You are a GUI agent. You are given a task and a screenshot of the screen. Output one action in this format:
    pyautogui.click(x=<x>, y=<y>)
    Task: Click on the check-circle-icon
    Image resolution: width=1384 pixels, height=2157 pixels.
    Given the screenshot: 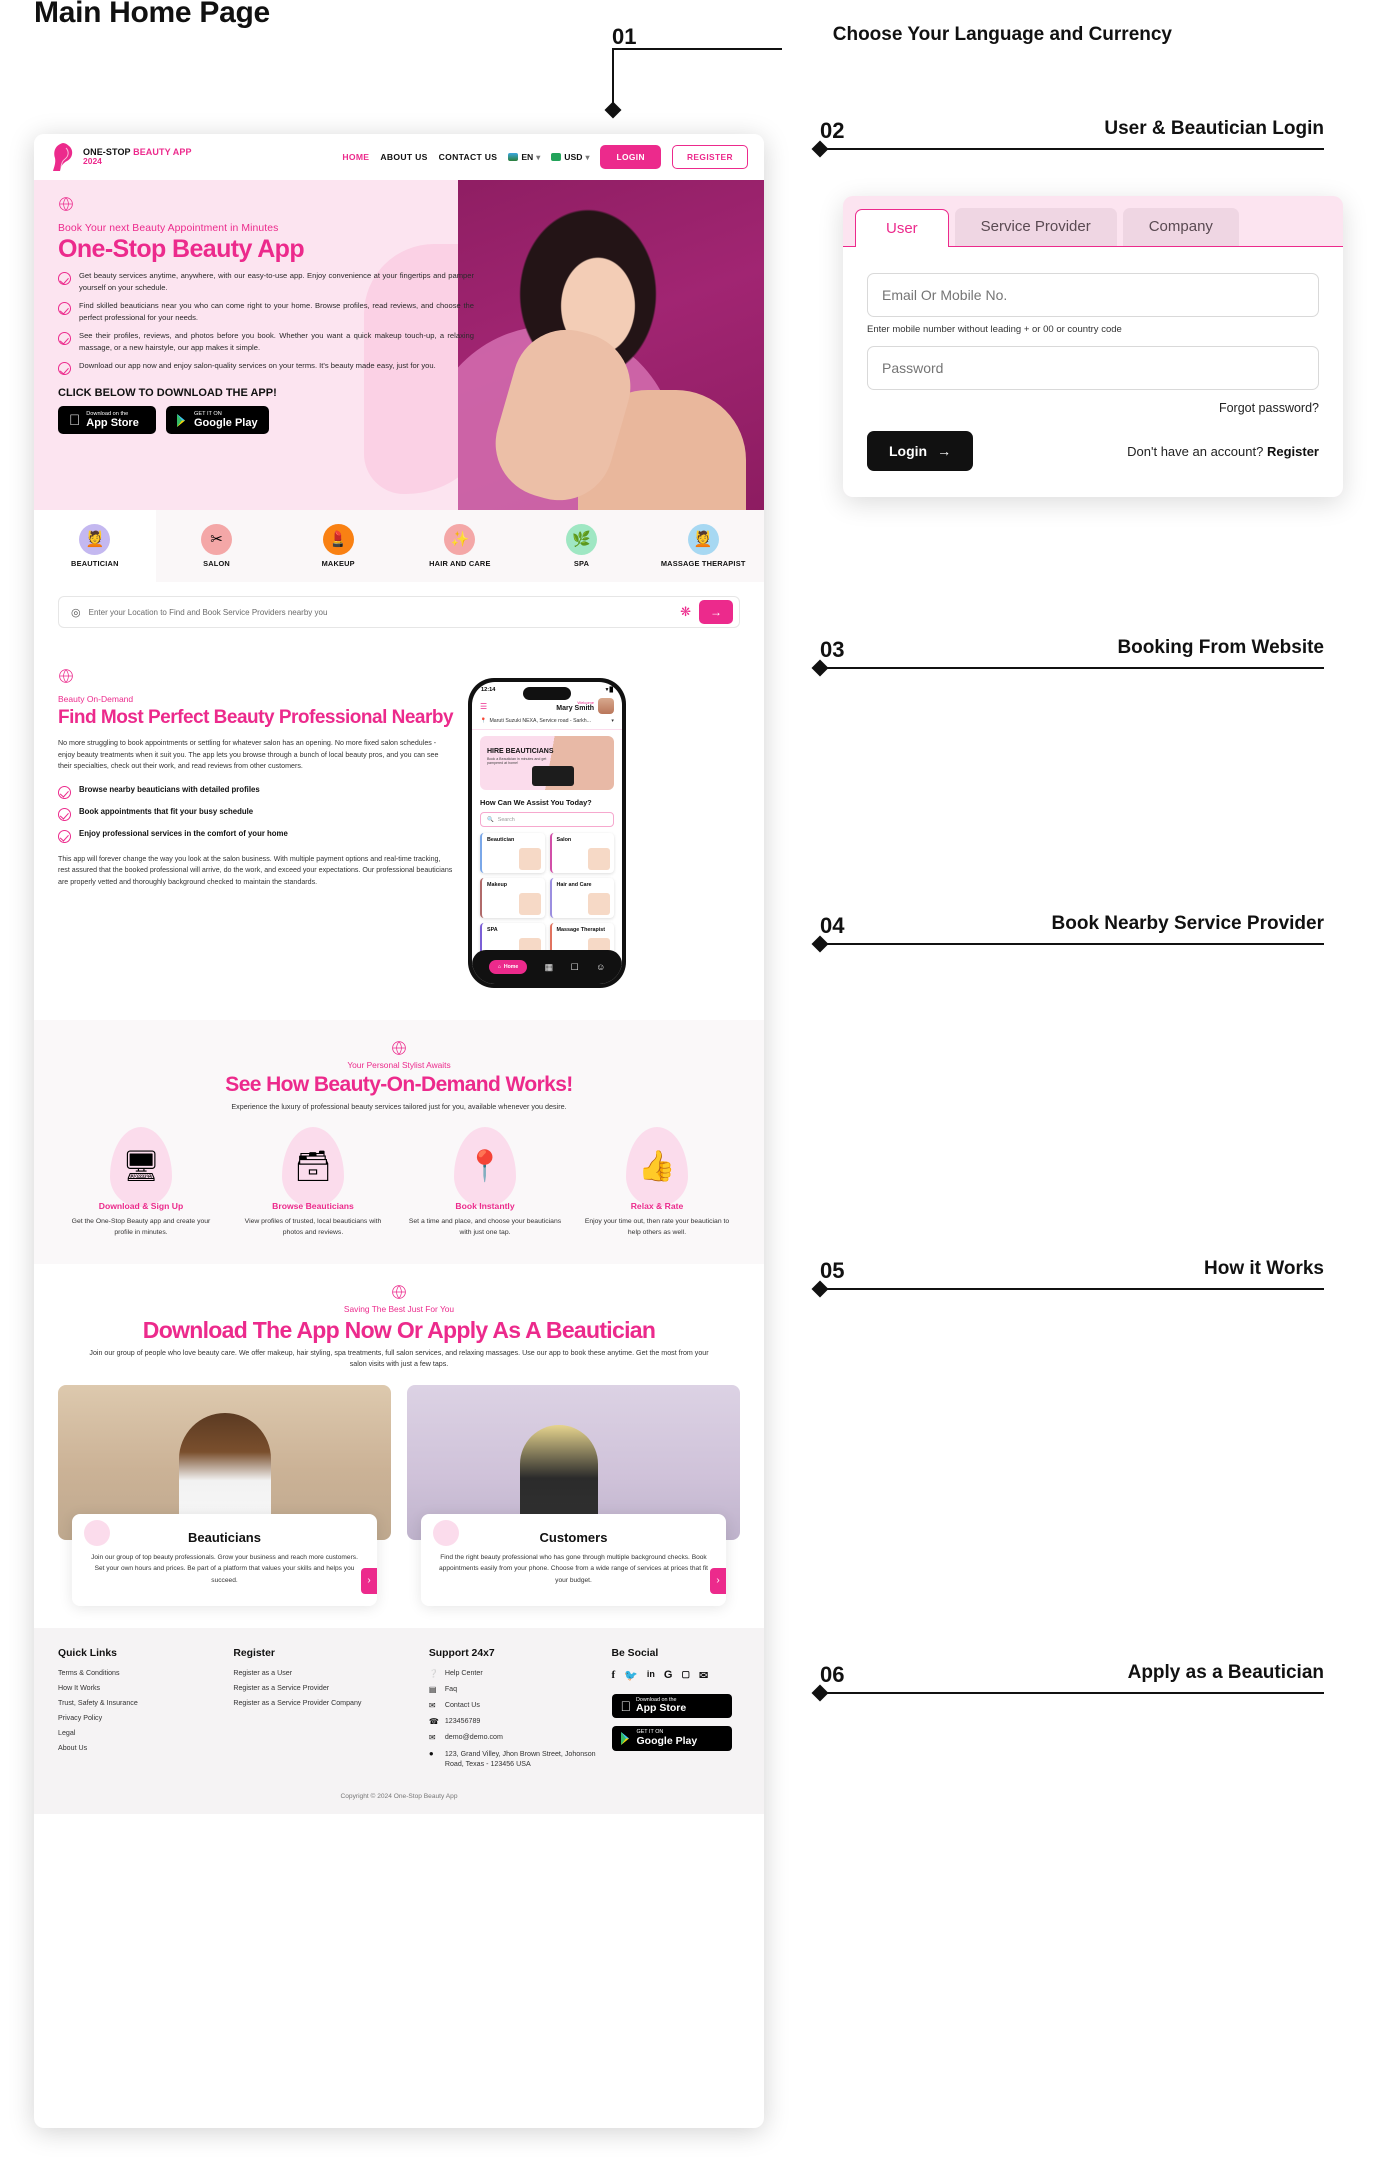 What is the action you would take?
    pyautogui.click(x=64, y=836)
    